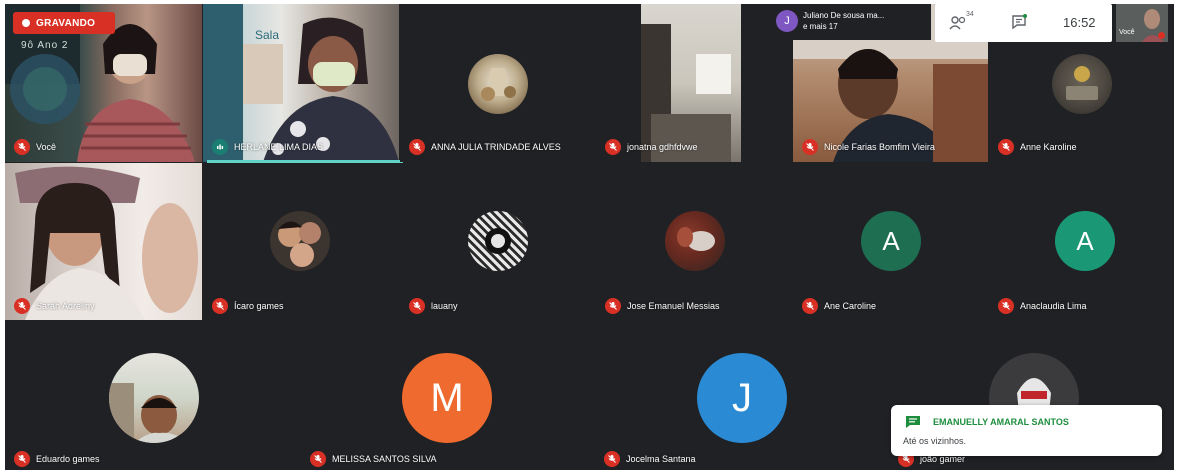 This screenshot has height=474, width=1179. Describe the element at coordinates (384, 459) in the screenshot. I see `participant-name: MELISSA SANTOS SILVA` at that location.